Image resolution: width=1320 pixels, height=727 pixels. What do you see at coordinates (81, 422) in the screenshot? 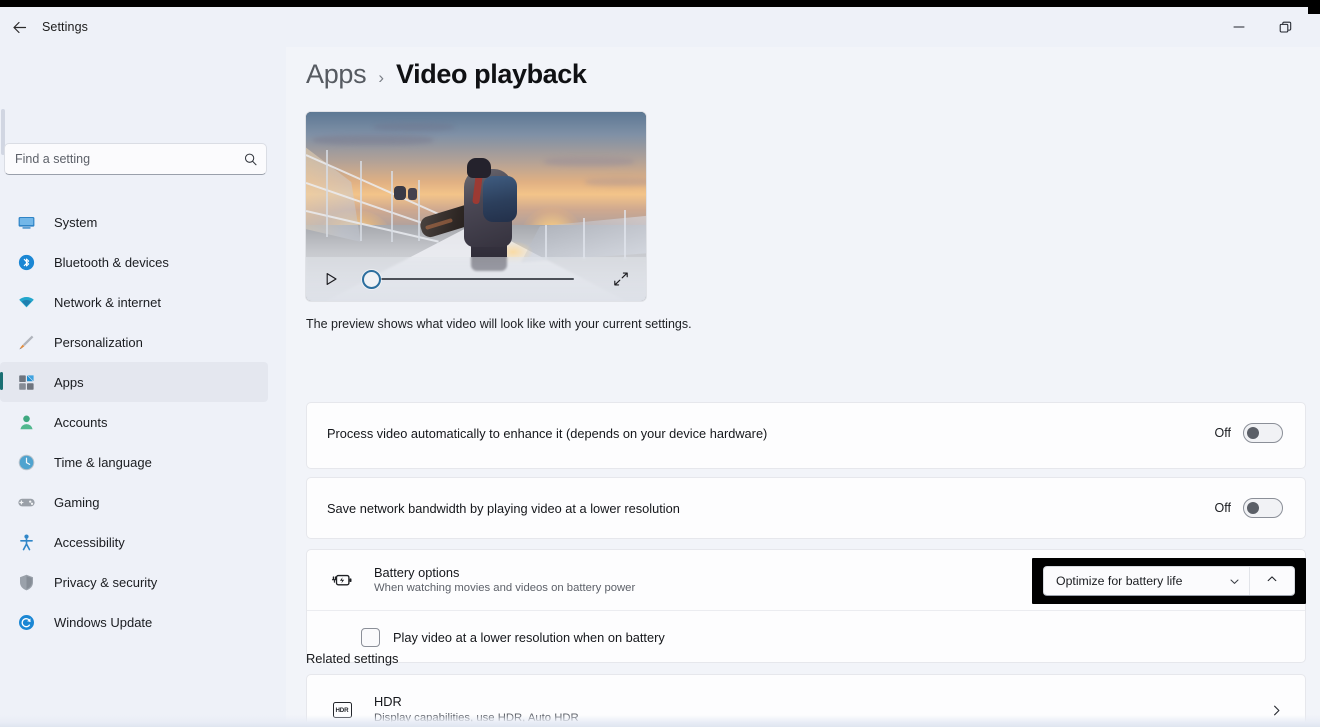
I see `sidebar-item-label: Accounts` at bounding box center [81, 422].